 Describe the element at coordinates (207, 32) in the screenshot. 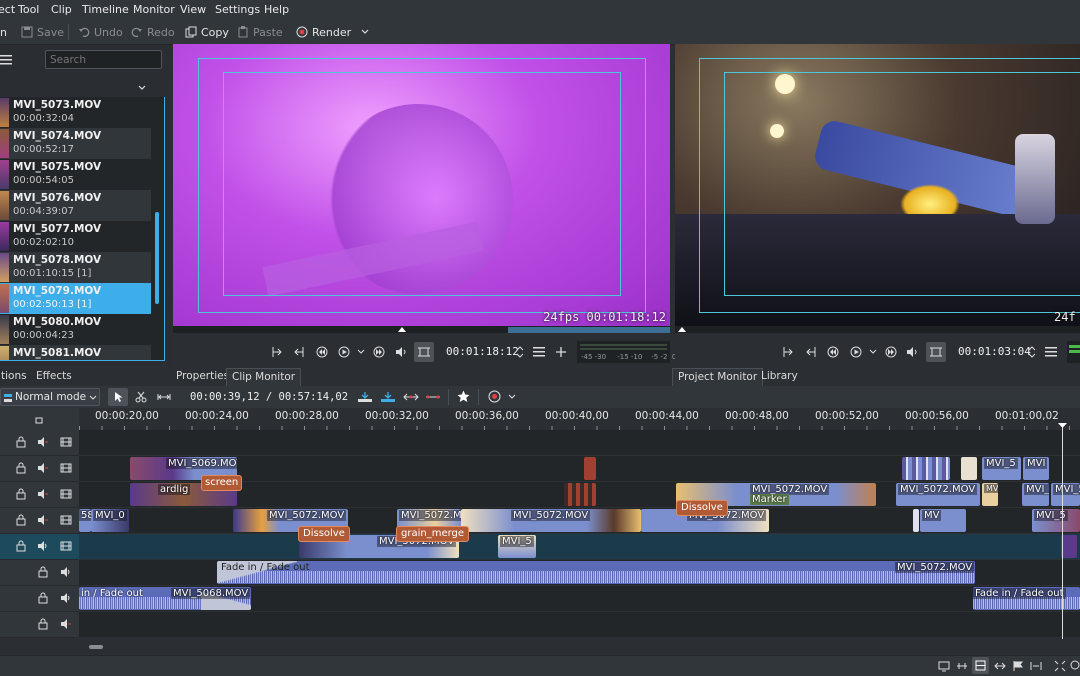

I see `copy-button: Copy` at that location.